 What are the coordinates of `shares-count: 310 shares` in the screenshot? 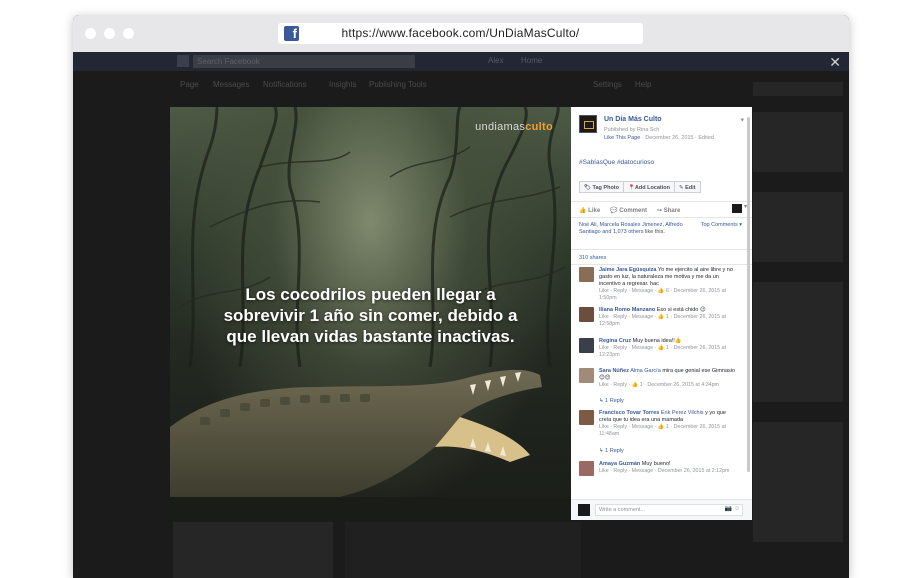 It's located at (592, 258).